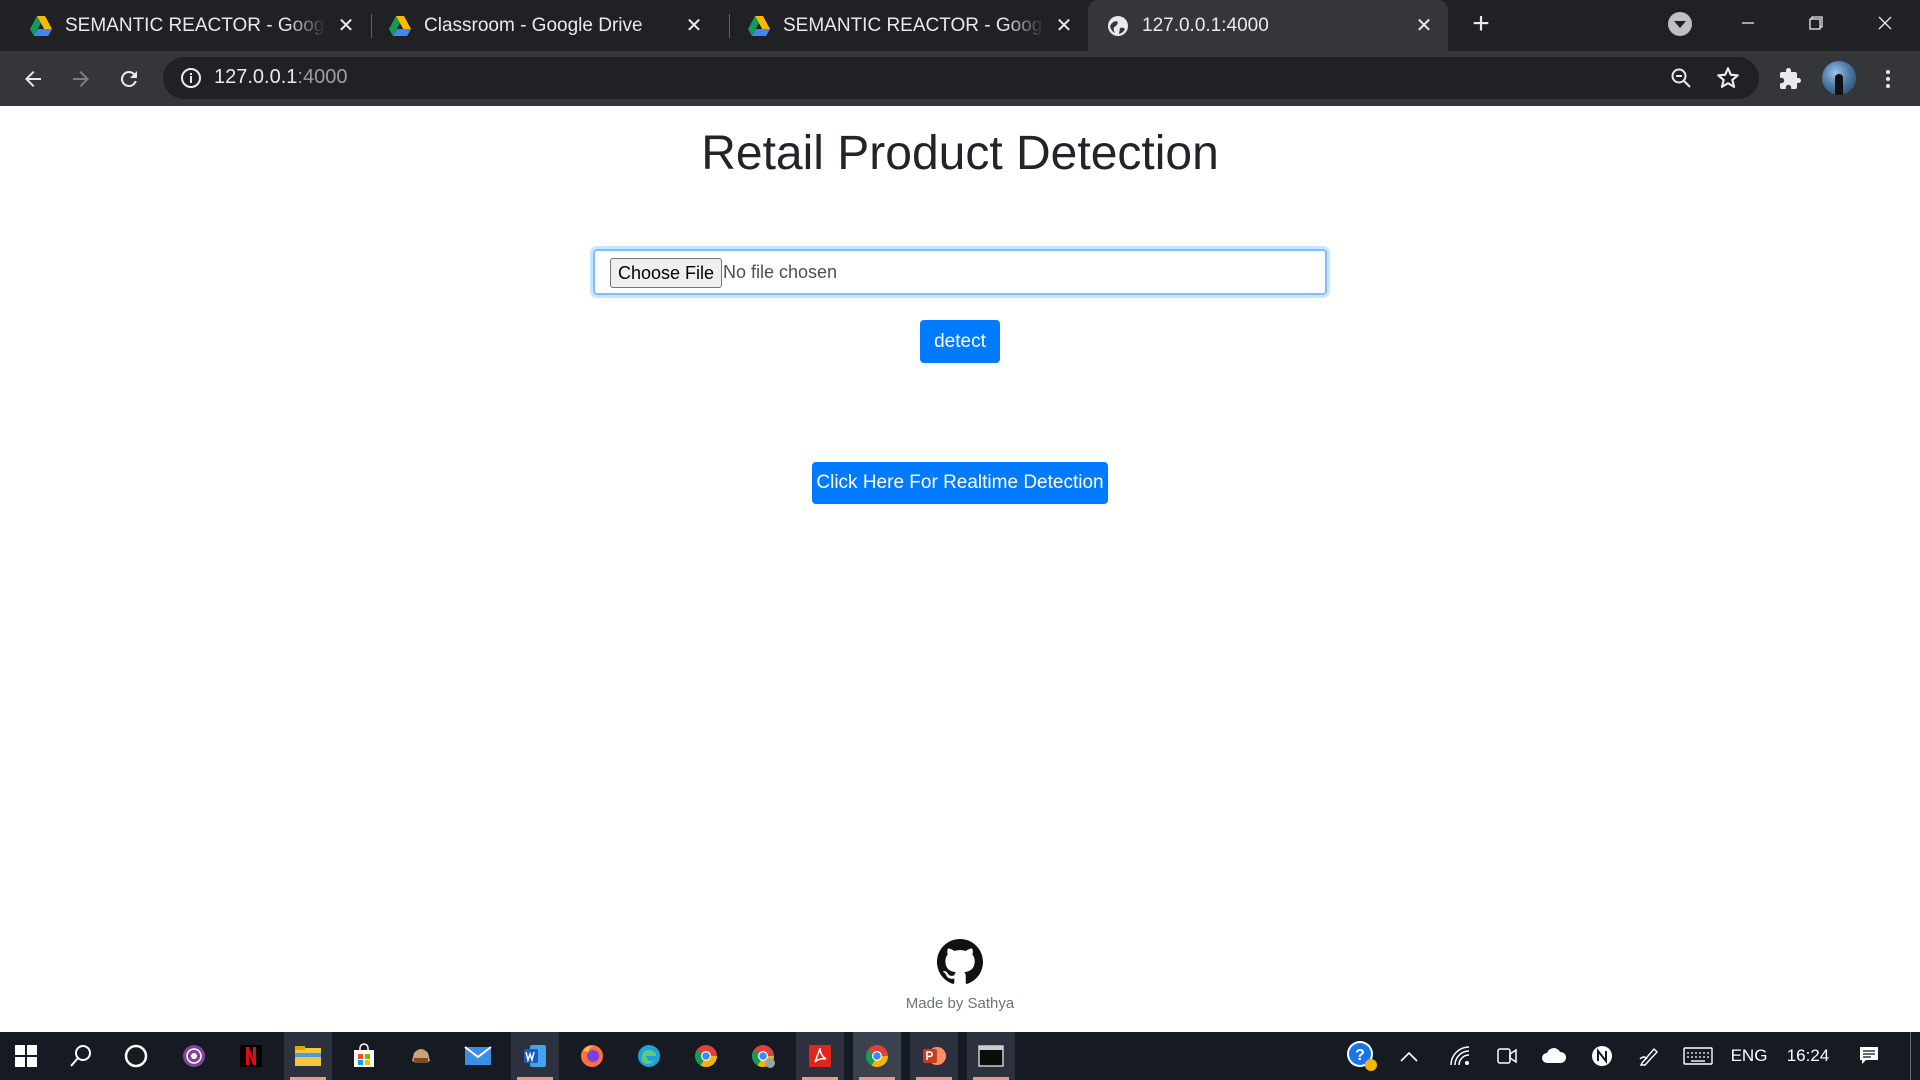 This screenshot has width=1920, height=1080. I want to click on close-icon, so click(1885, 23).